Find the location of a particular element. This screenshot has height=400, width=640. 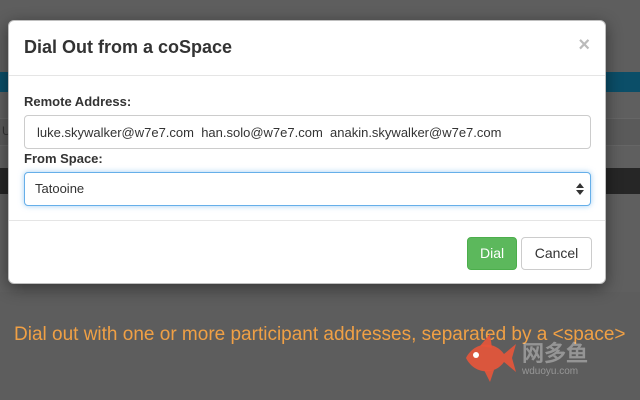

close-icon: × is located at coordinates (584, 45).